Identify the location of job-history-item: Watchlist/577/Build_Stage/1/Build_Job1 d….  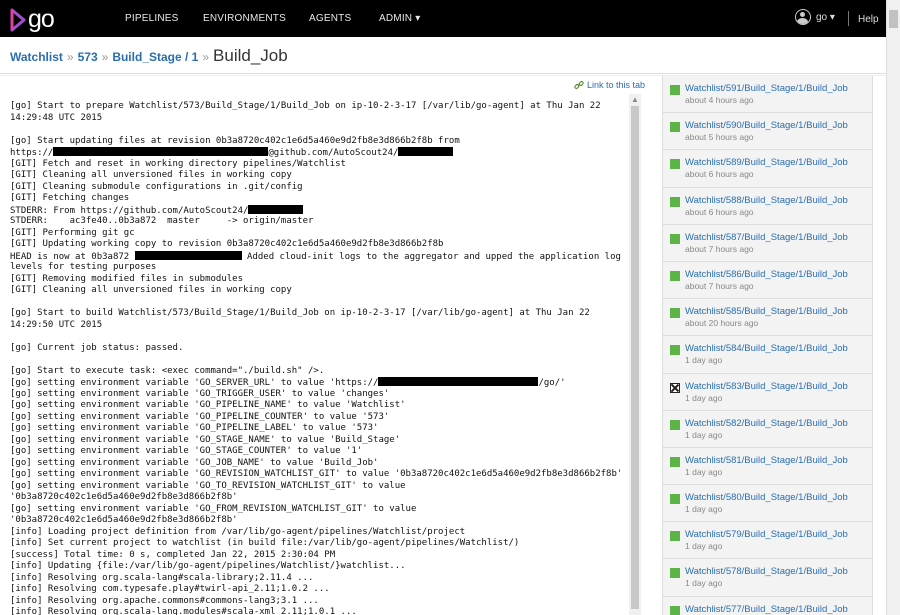
(767, 606).